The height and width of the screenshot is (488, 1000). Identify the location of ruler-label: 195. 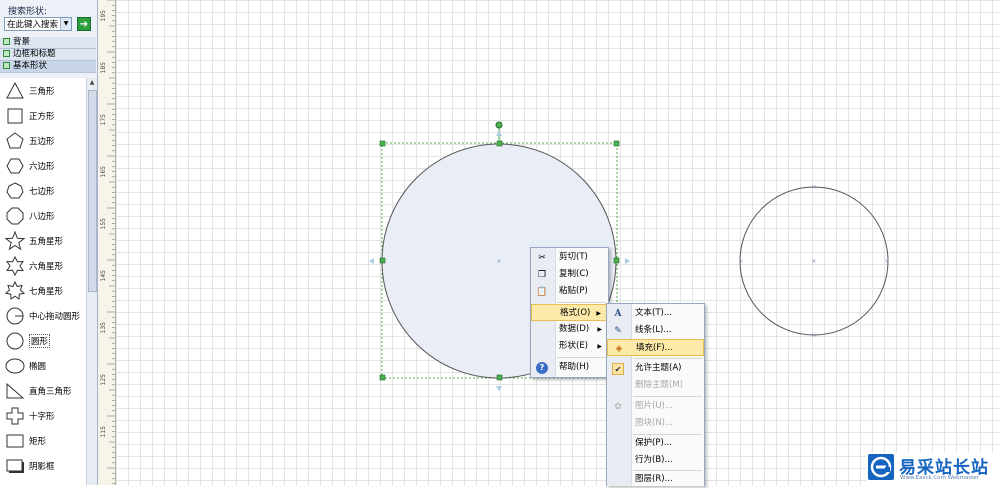
(103, 16).